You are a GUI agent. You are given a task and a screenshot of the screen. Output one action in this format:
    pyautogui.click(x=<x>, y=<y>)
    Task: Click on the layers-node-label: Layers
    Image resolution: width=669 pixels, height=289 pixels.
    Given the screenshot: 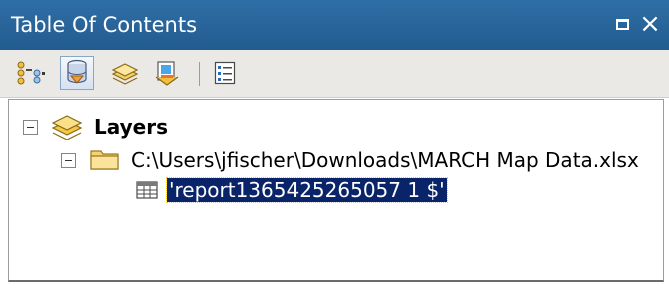 What is the action you would take?
    pyautogui.click(x=131, y=127)
    